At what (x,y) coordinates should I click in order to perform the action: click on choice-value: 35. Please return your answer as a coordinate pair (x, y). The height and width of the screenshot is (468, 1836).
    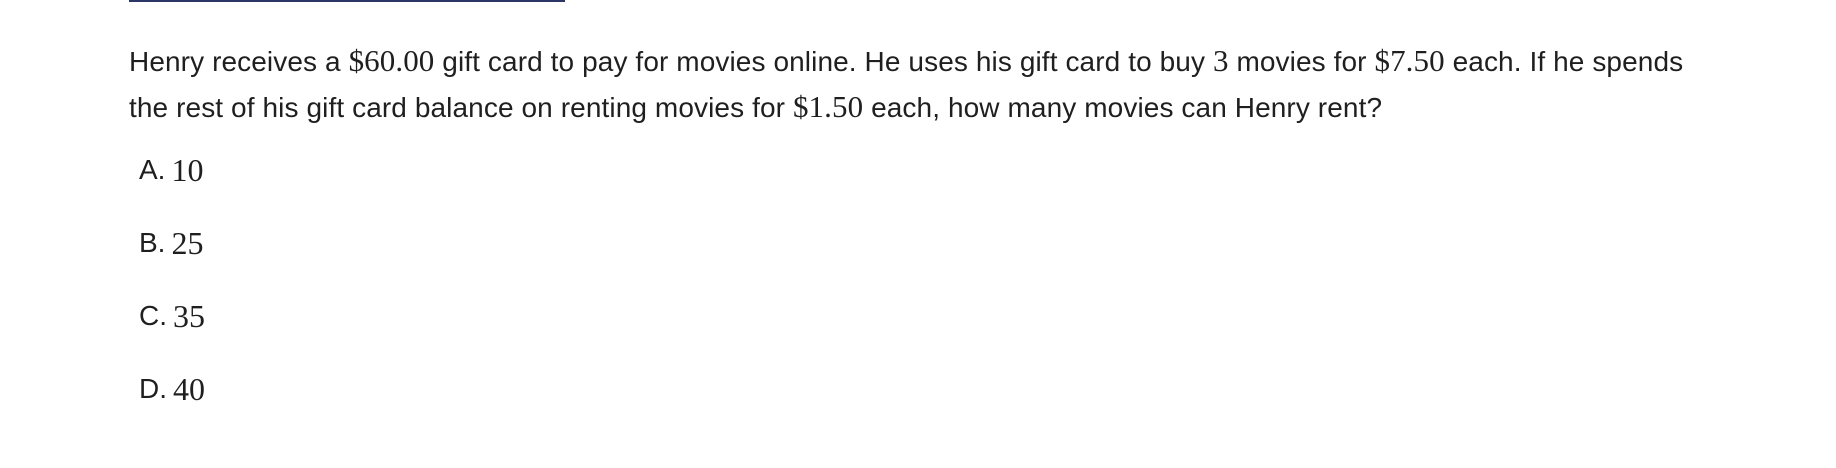
    Looking at the image, I should click on (189, 316).